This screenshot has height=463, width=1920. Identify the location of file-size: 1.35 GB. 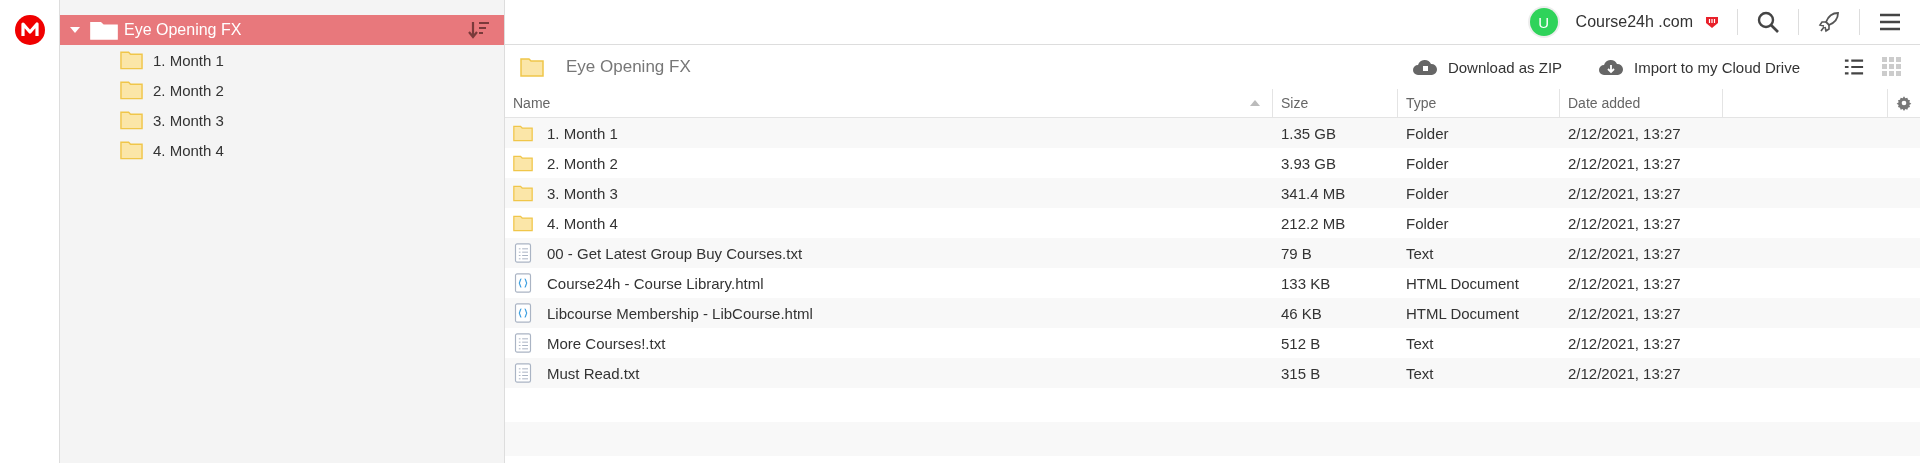
(1309, 133).